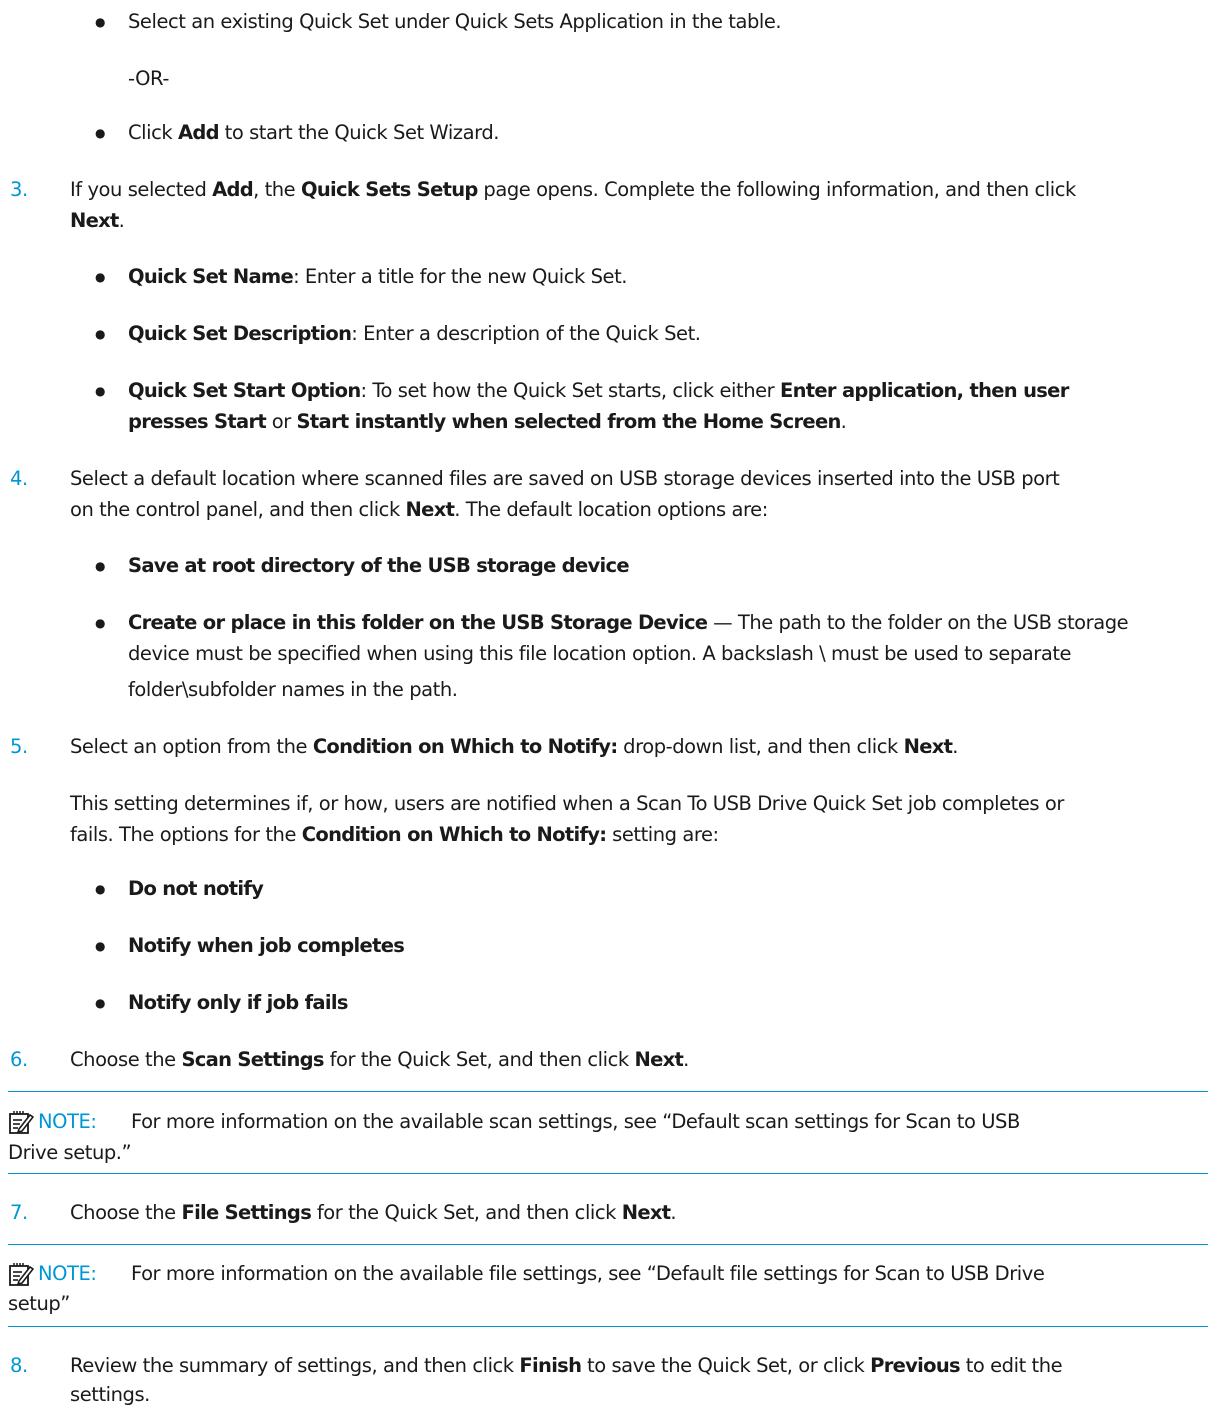 The height and width of the screenshot is (1414, 1209). I want to click on step-number: 7., so click(19, 1212).